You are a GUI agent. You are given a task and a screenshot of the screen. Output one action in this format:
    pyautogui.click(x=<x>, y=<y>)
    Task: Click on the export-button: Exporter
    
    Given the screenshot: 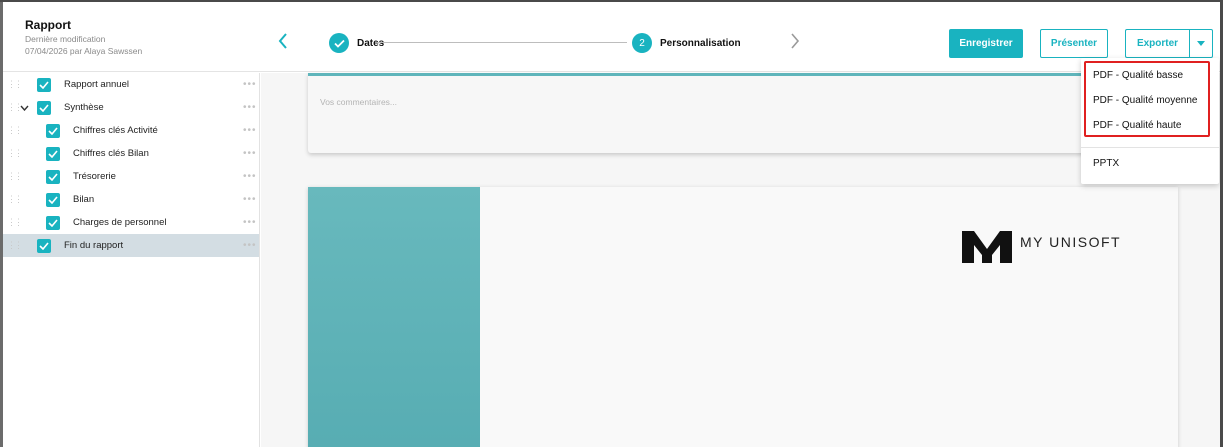 What is the action you would take?
    pyautogui.click(x=1157, y=43)
    